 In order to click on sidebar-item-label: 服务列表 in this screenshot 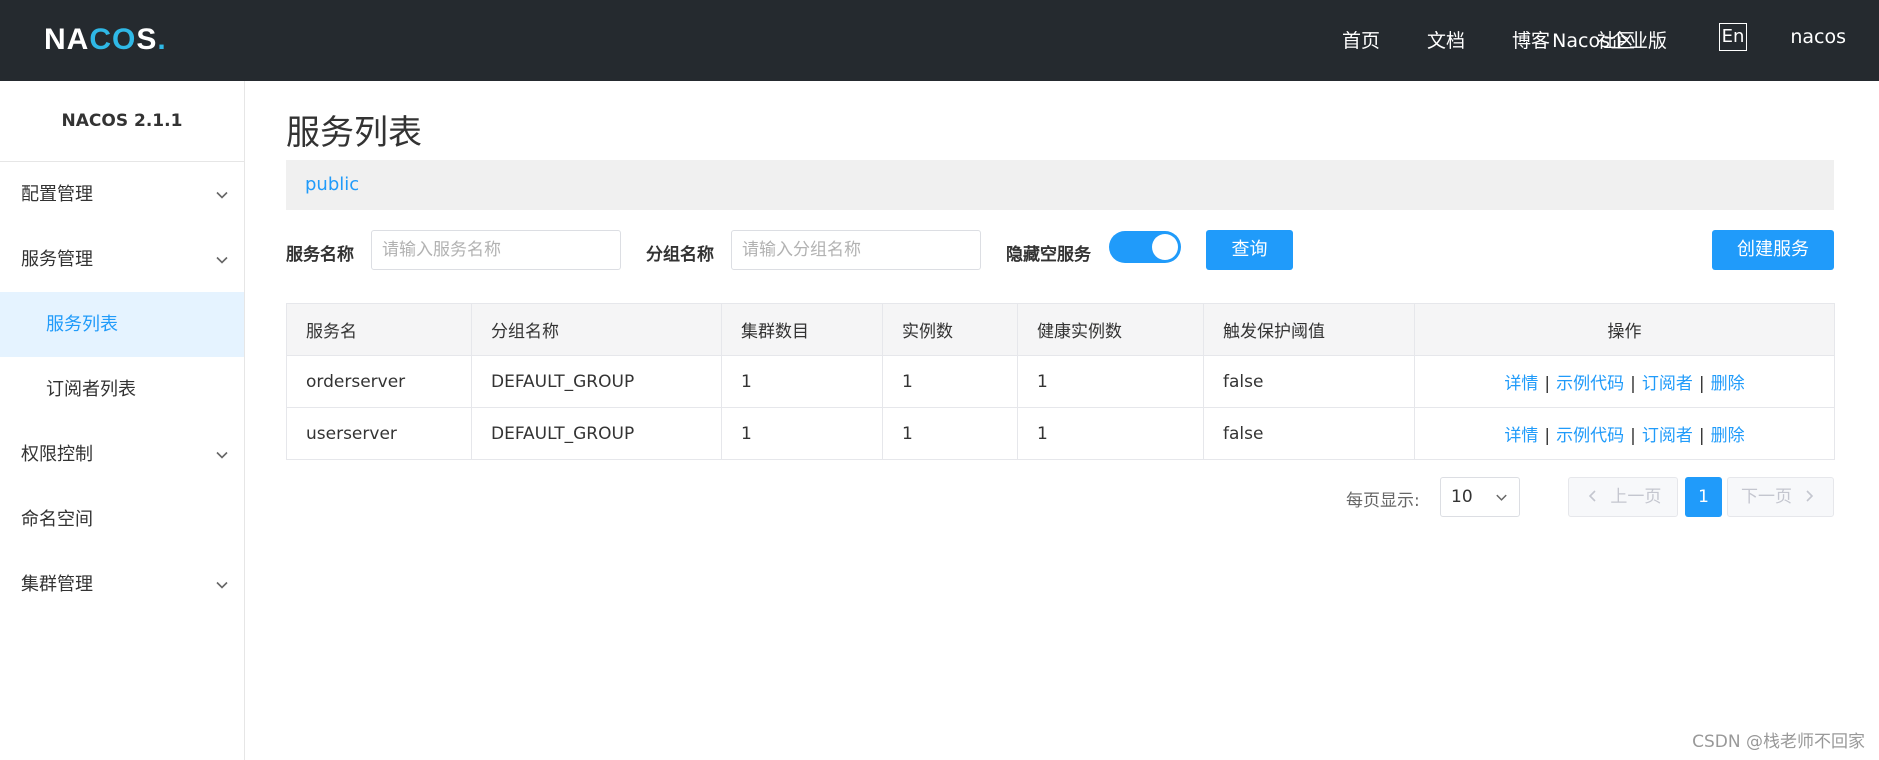, I will do `click(82, 324)`.